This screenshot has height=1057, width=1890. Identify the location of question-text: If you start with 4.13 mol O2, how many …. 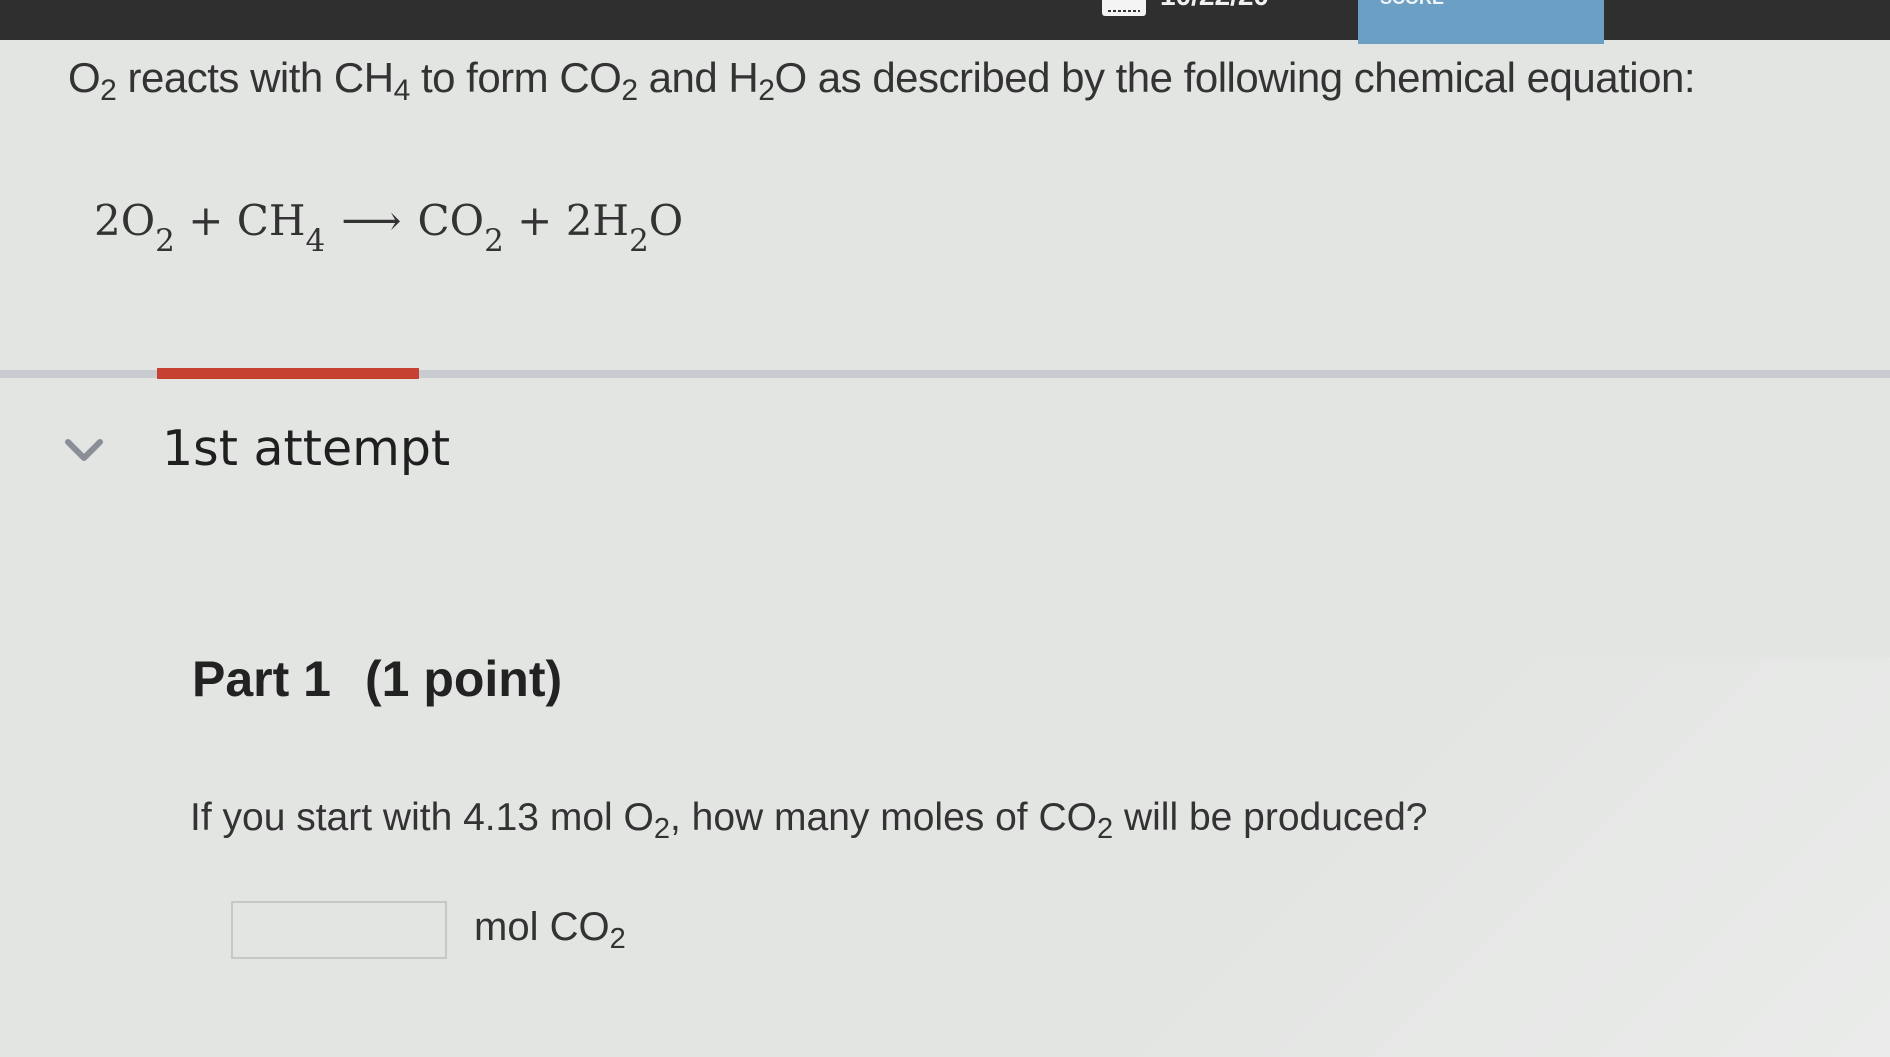
(809, 820).